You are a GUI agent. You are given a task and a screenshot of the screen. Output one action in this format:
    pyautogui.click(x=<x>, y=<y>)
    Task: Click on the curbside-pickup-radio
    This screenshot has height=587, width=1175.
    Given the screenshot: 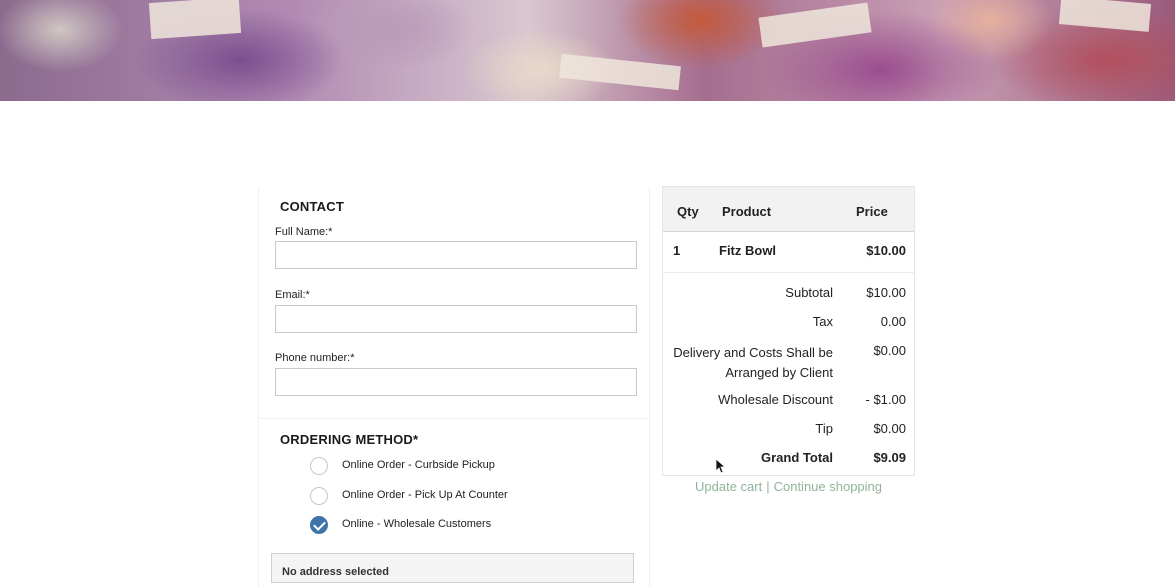 What is the action you would take?
    pyautogui.click(x=319, y=466)
    